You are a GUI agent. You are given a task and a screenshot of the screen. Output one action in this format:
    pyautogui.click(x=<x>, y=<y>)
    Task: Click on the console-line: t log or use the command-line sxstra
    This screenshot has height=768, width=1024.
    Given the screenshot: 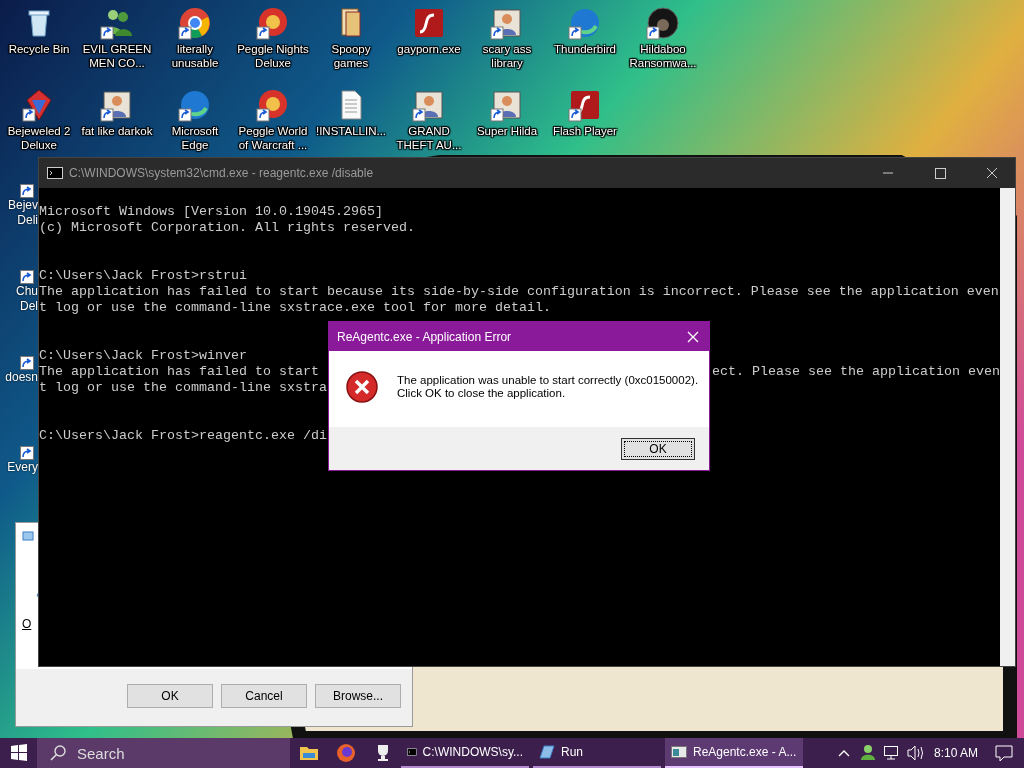 What is the action you would take?
    pyautogui.click(x=183, y=388)
    